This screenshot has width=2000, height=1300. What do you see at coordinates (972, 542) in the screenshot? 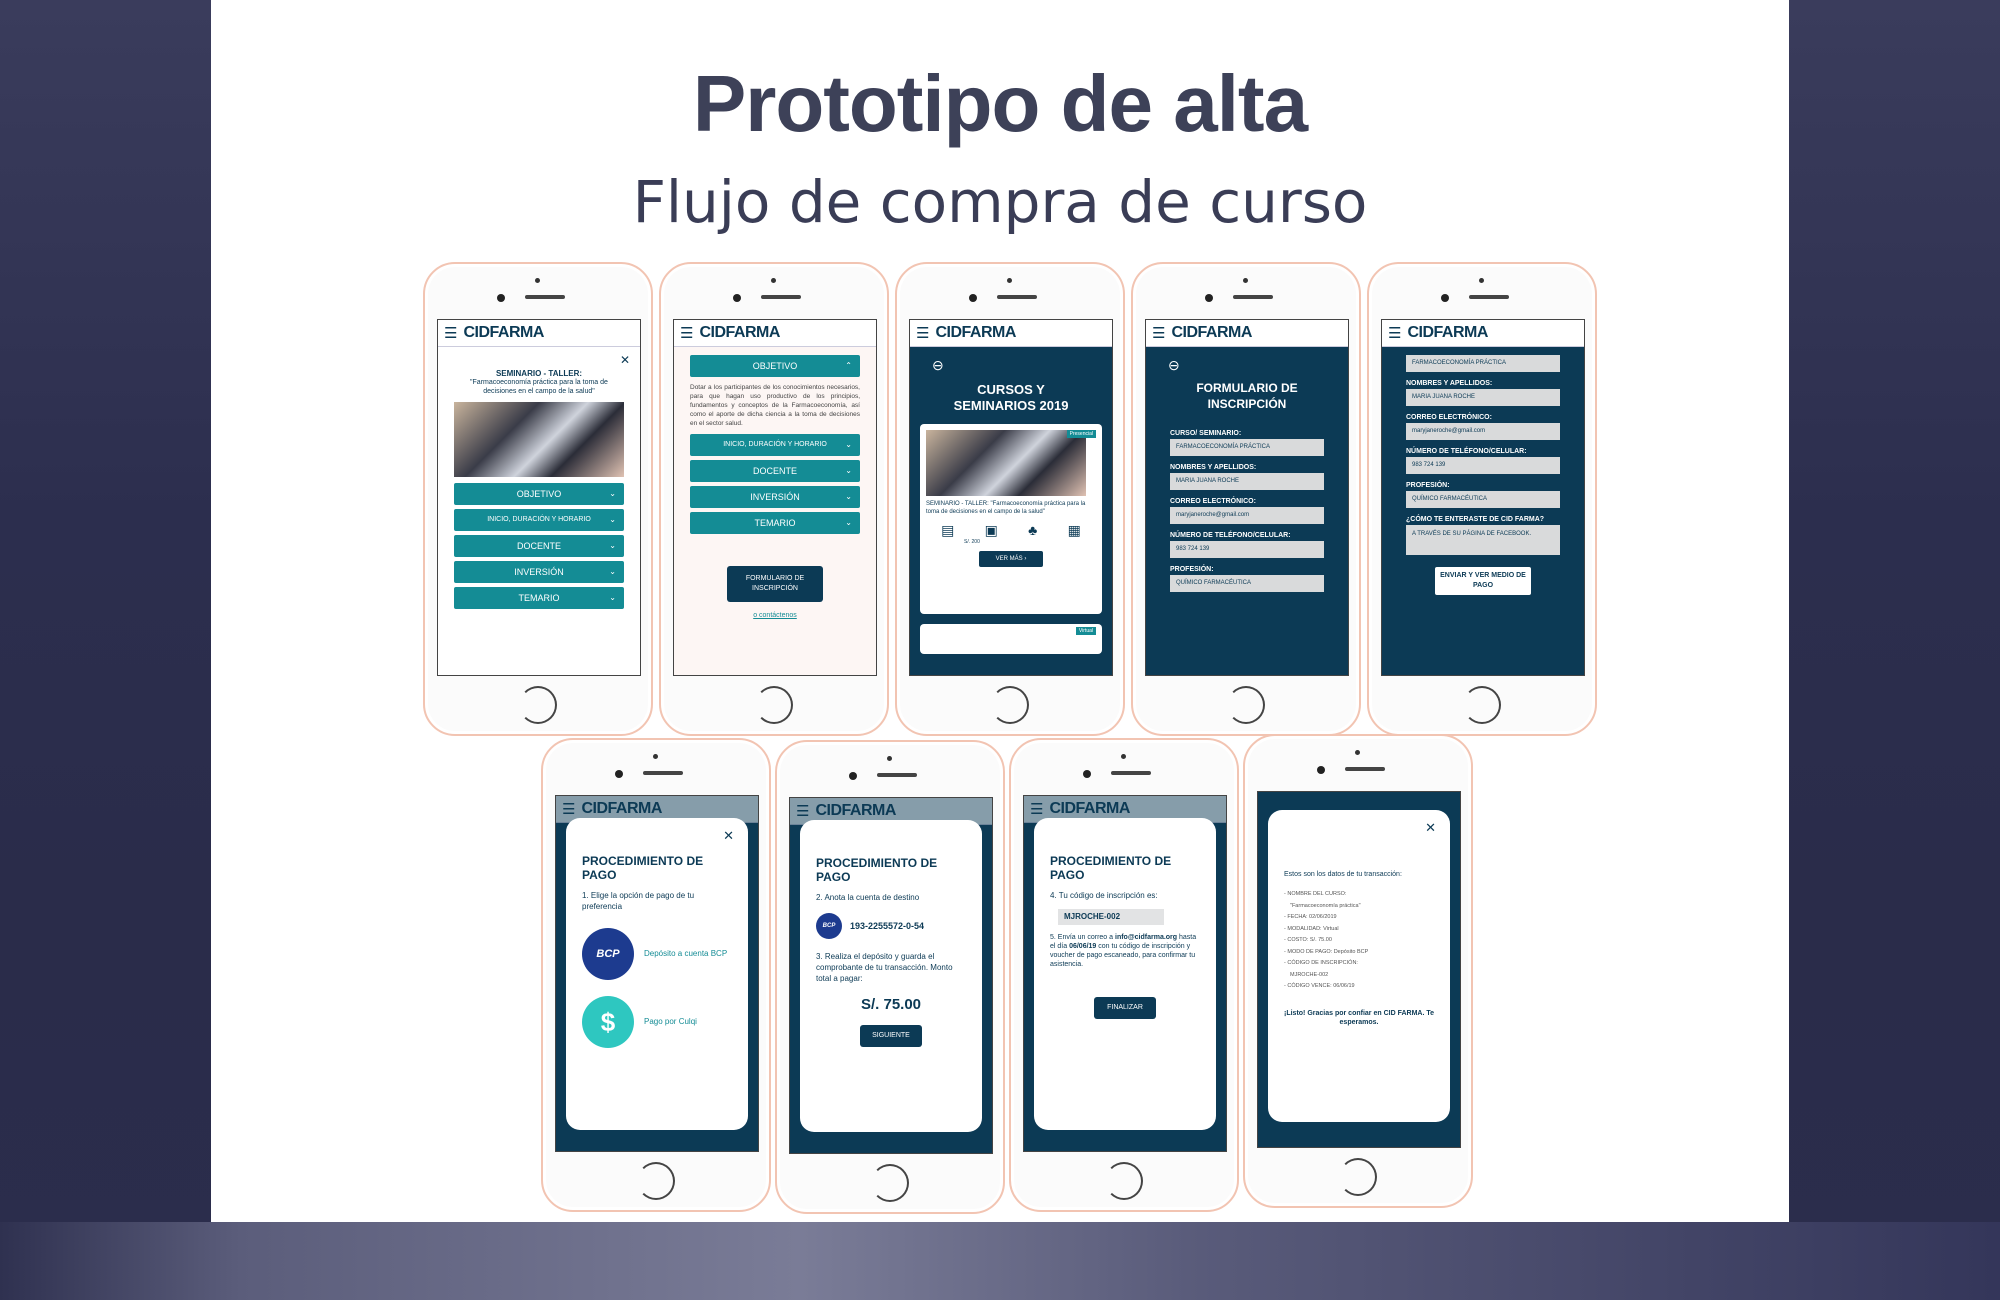
I see `price-label: S/. 200` at bounding box center [972, 542].